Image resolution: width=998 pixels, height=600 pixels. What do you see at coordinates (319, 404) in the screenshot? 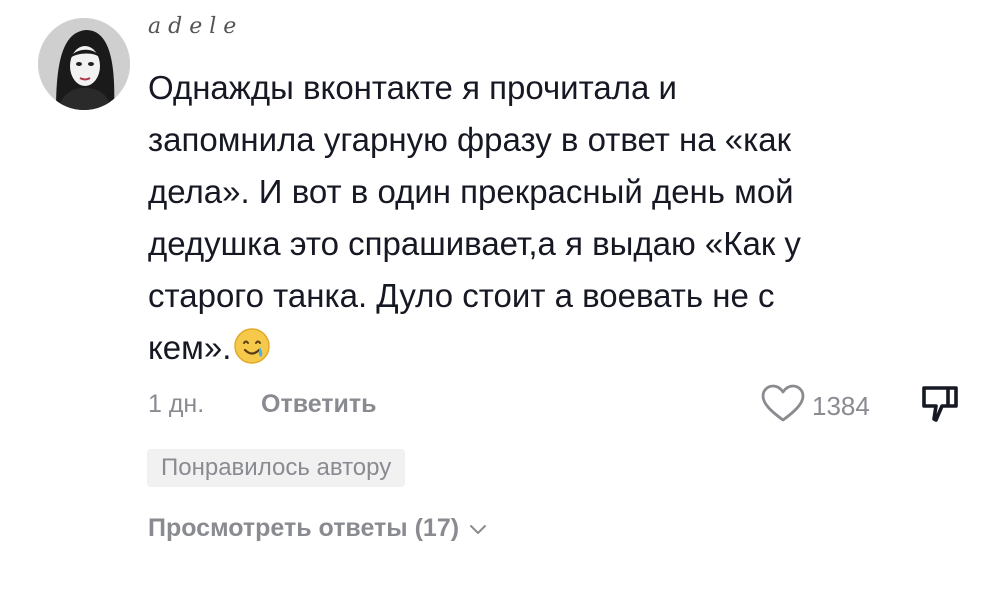
I see `reply-button: Ответить` at bounding box center [319, 404].